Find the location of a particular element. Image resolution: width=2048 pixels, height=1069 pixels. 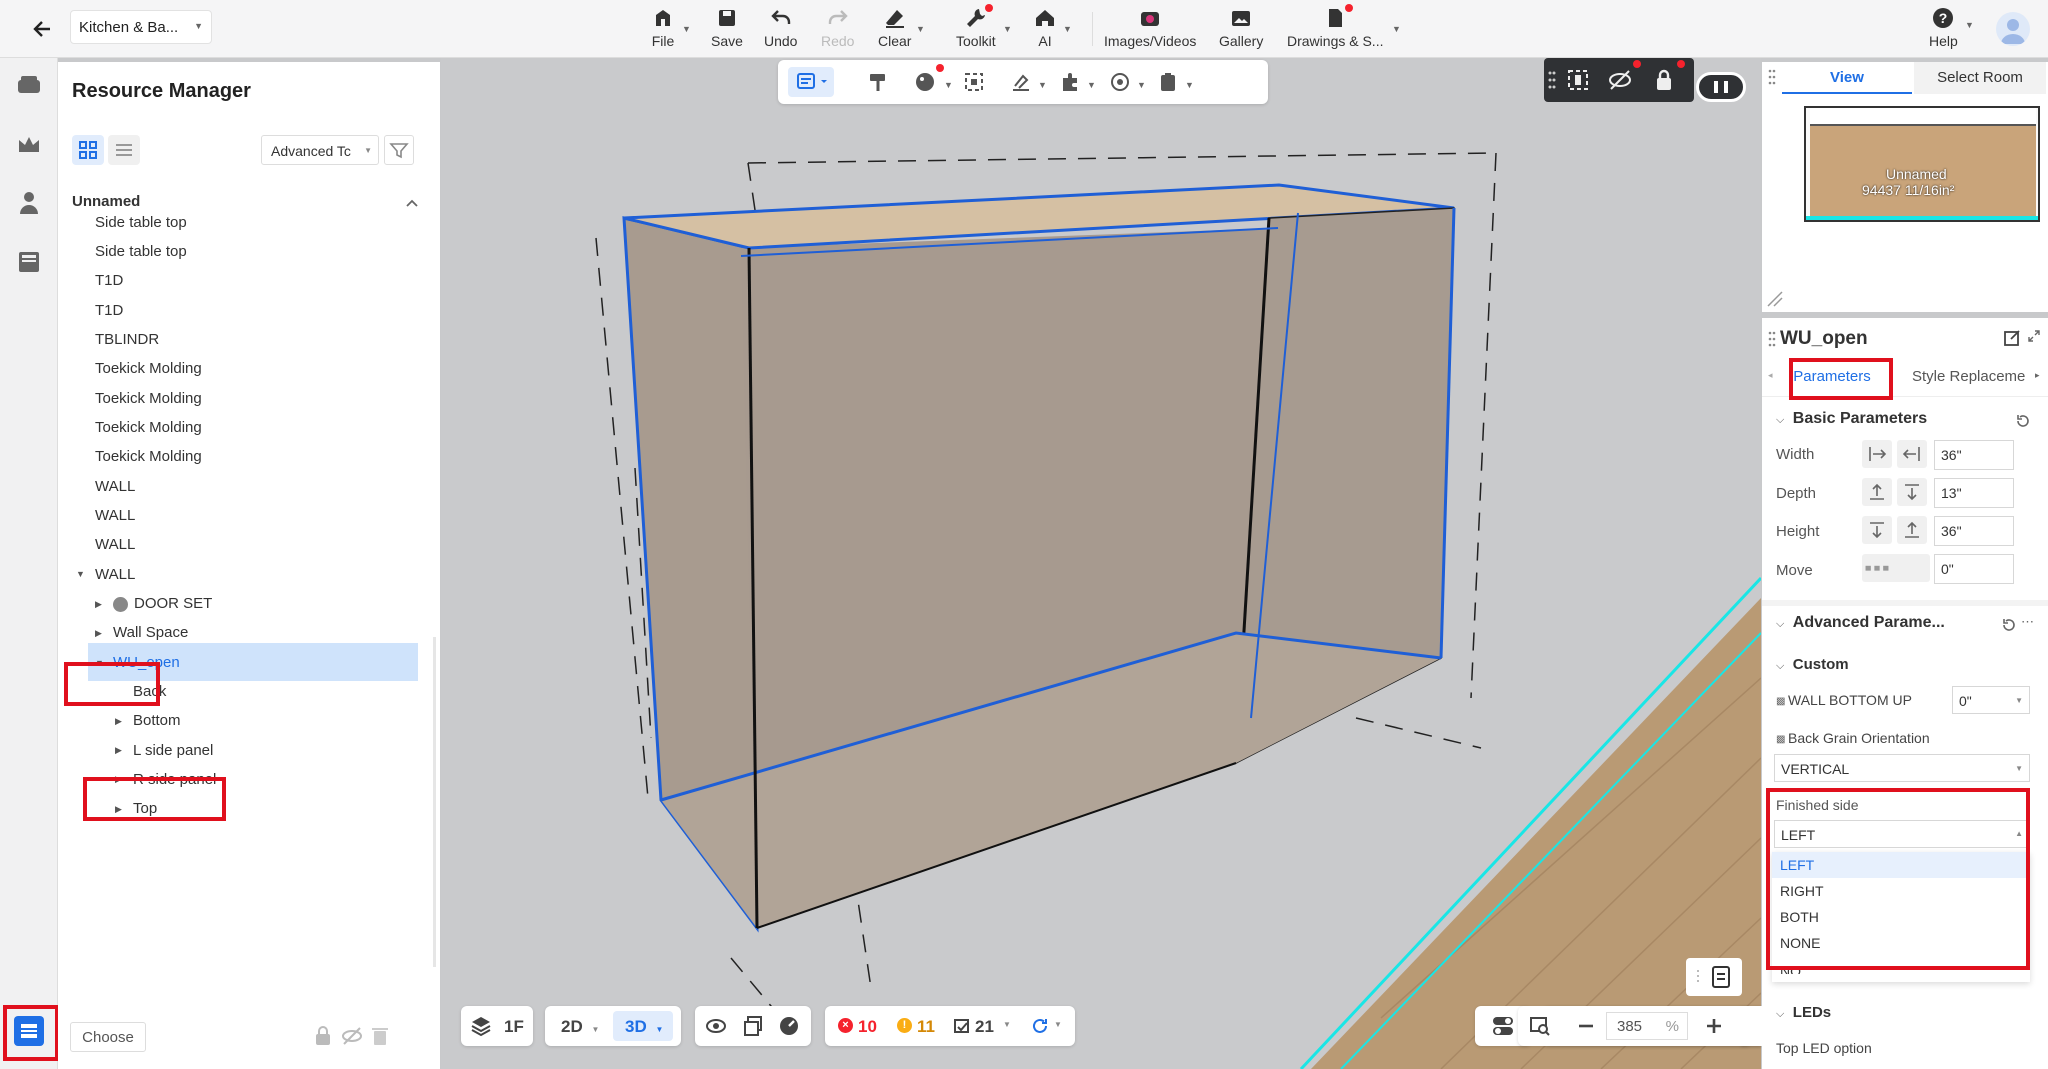

back-button is located at coordinates (43, 29).